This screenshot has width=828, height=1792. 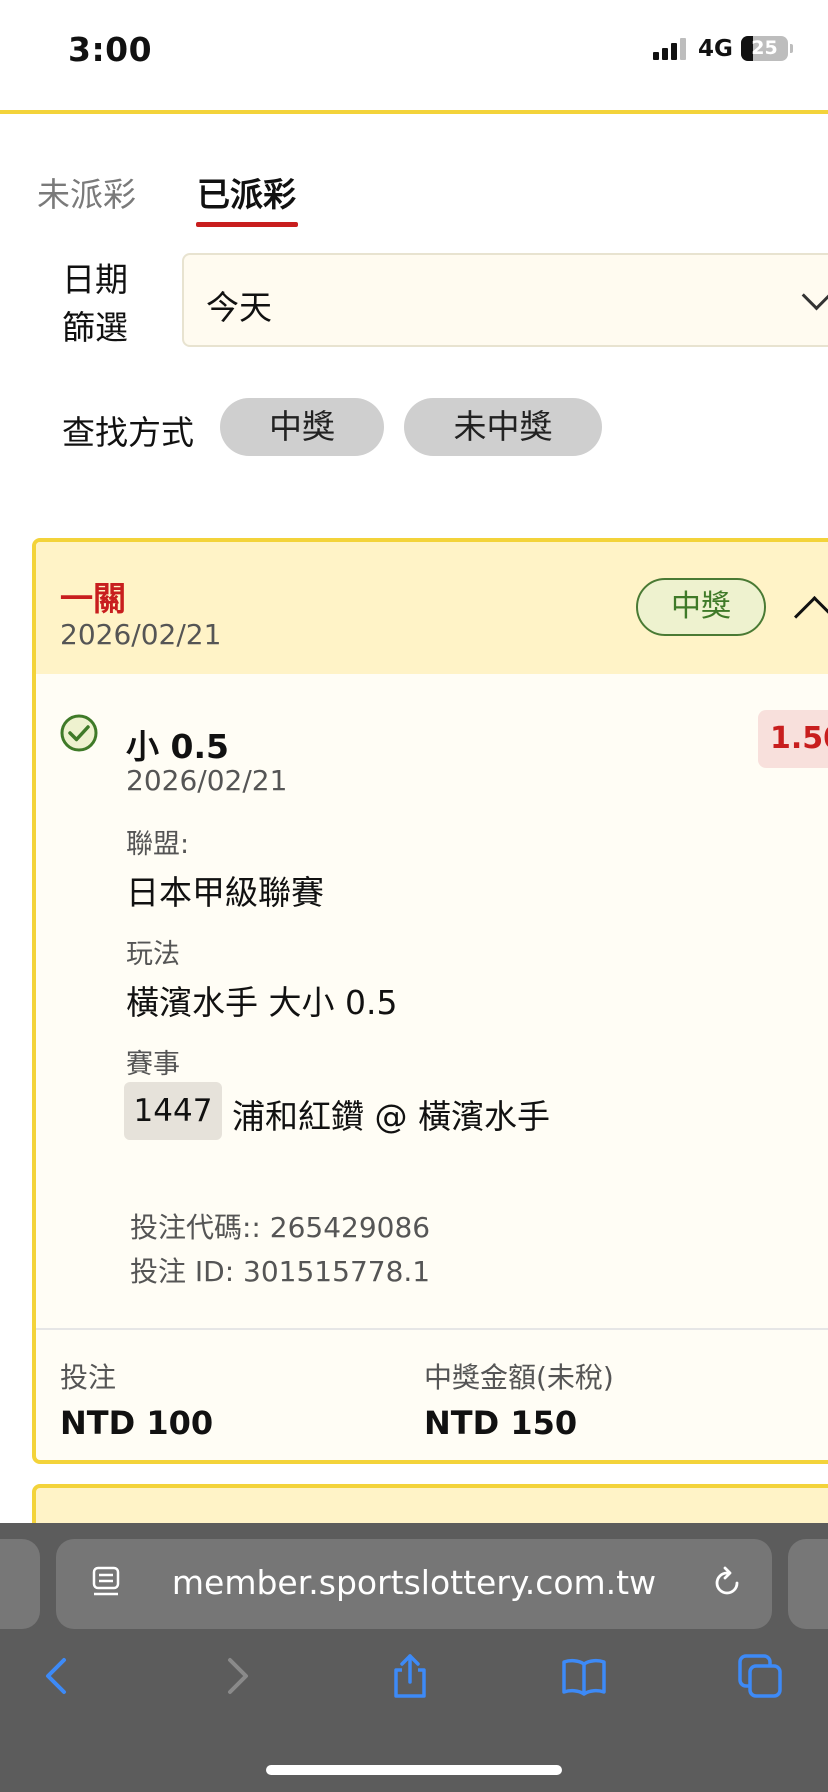 I want to click on home-indicator, so click(x=414, y=1770).